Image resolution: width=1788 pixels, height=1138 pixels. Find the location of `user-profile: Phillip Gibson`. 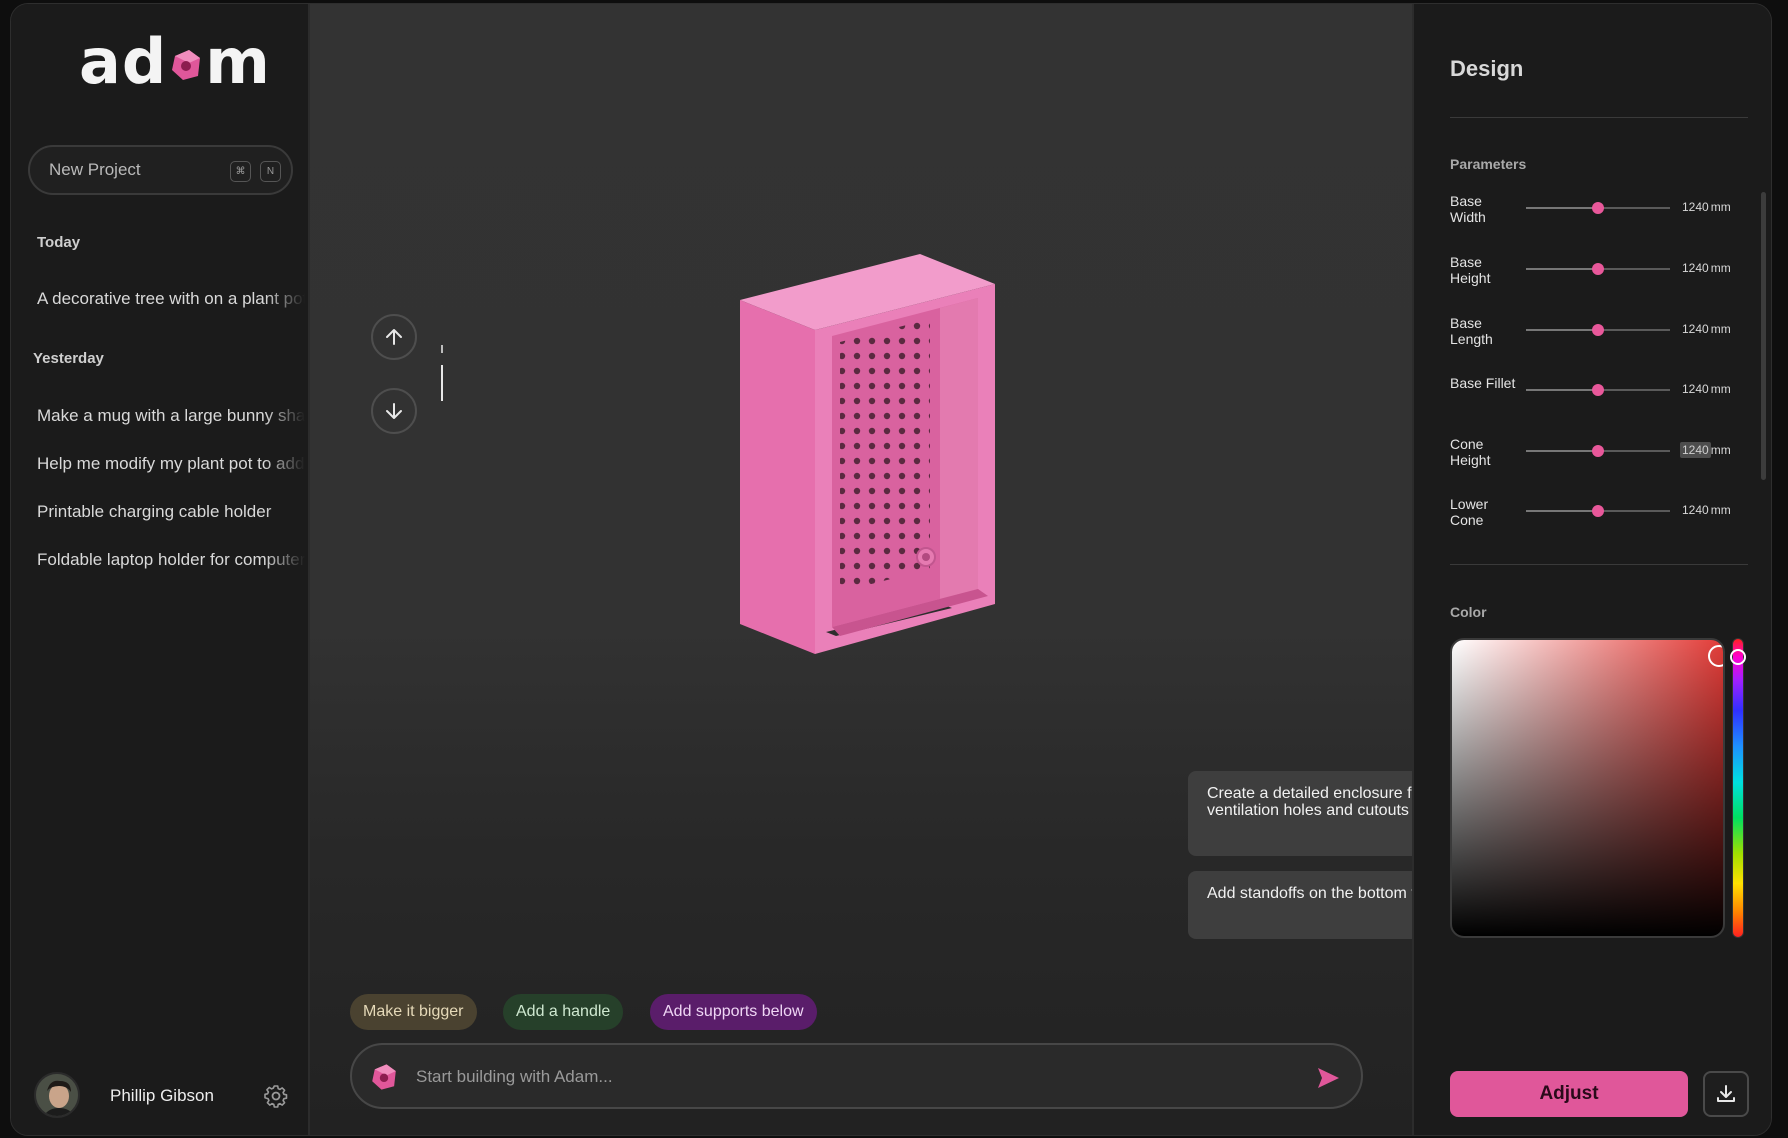

user-profile: Phillip Gibson is located at coordinates (164, 1097).